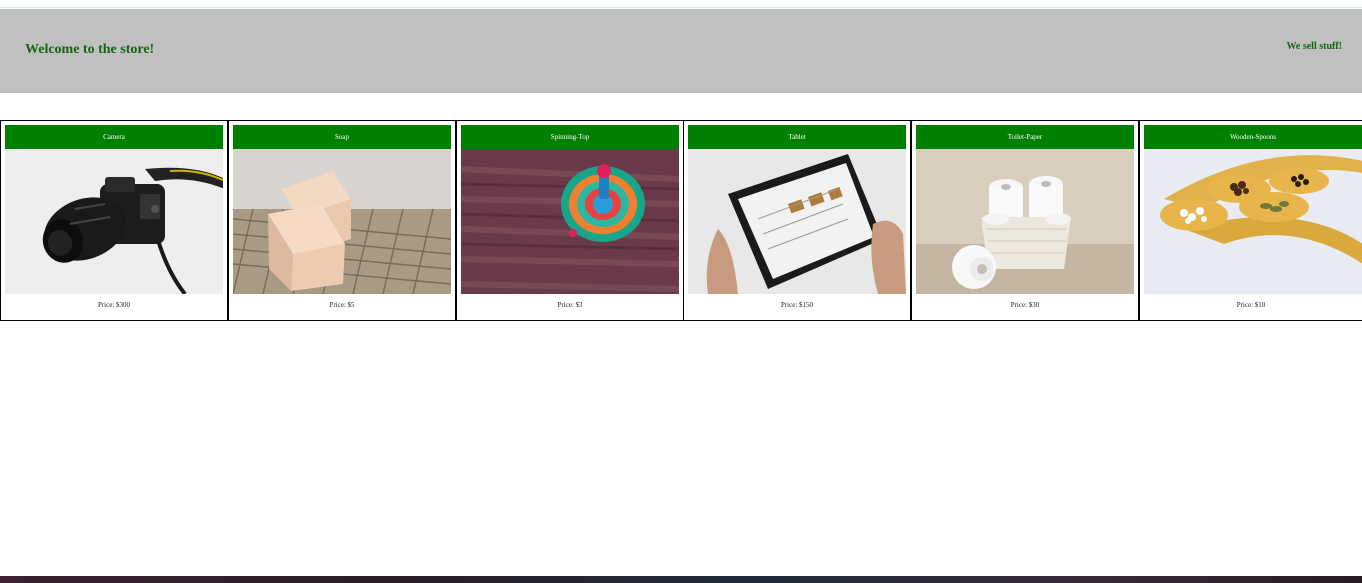  Describe the element at coordinates (1253, 137) in the screenshot. I see `product-title: Wooden-Spoons` at that location.